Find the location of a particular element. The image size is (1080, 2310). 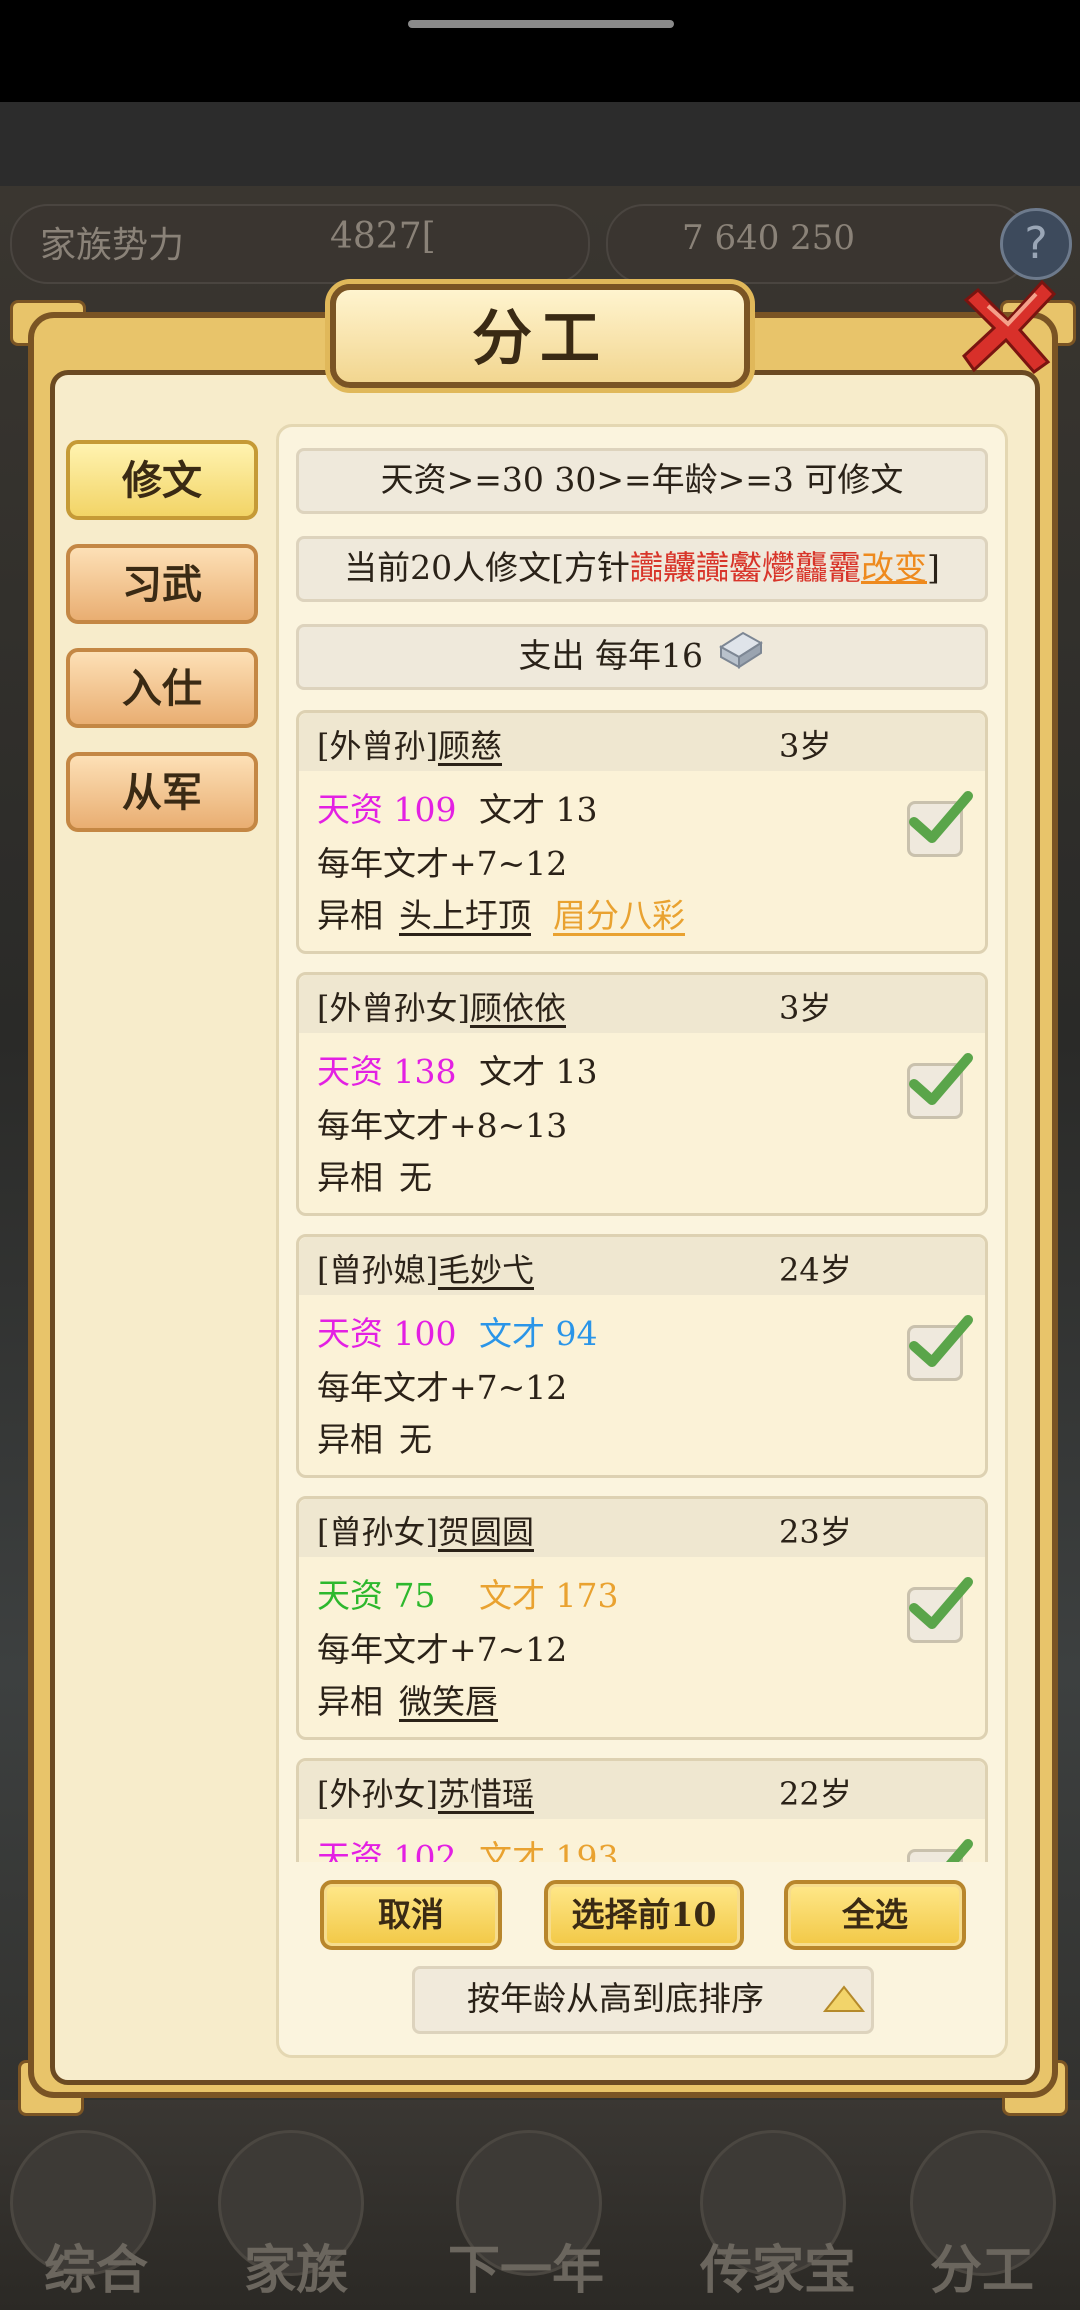

member-relation: [外曾孙] is located at coordinates (377, 746).